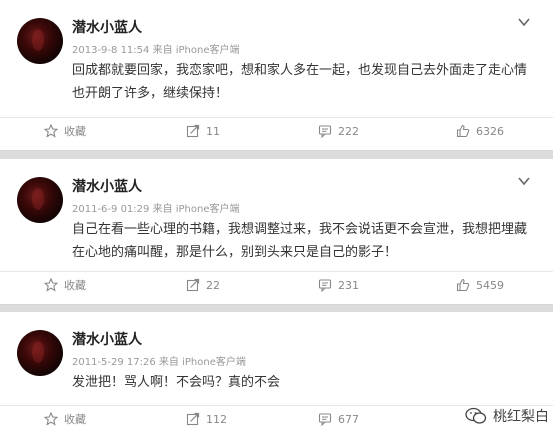 The width and height of the screenshot is (553, 432). I want to click on comment-count: 222, so click(348, 131).